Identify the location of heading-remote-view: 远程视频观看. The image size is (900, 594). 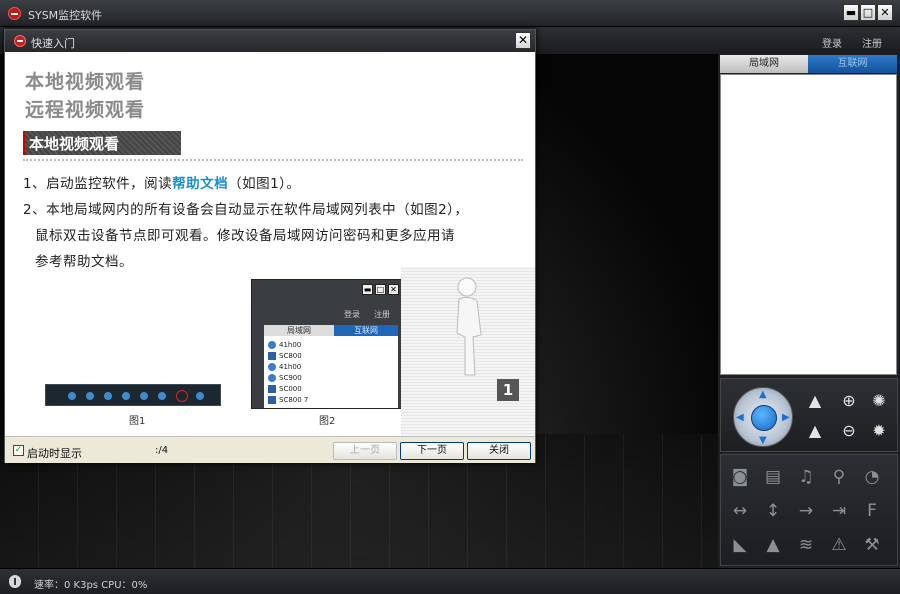
(85, 110).